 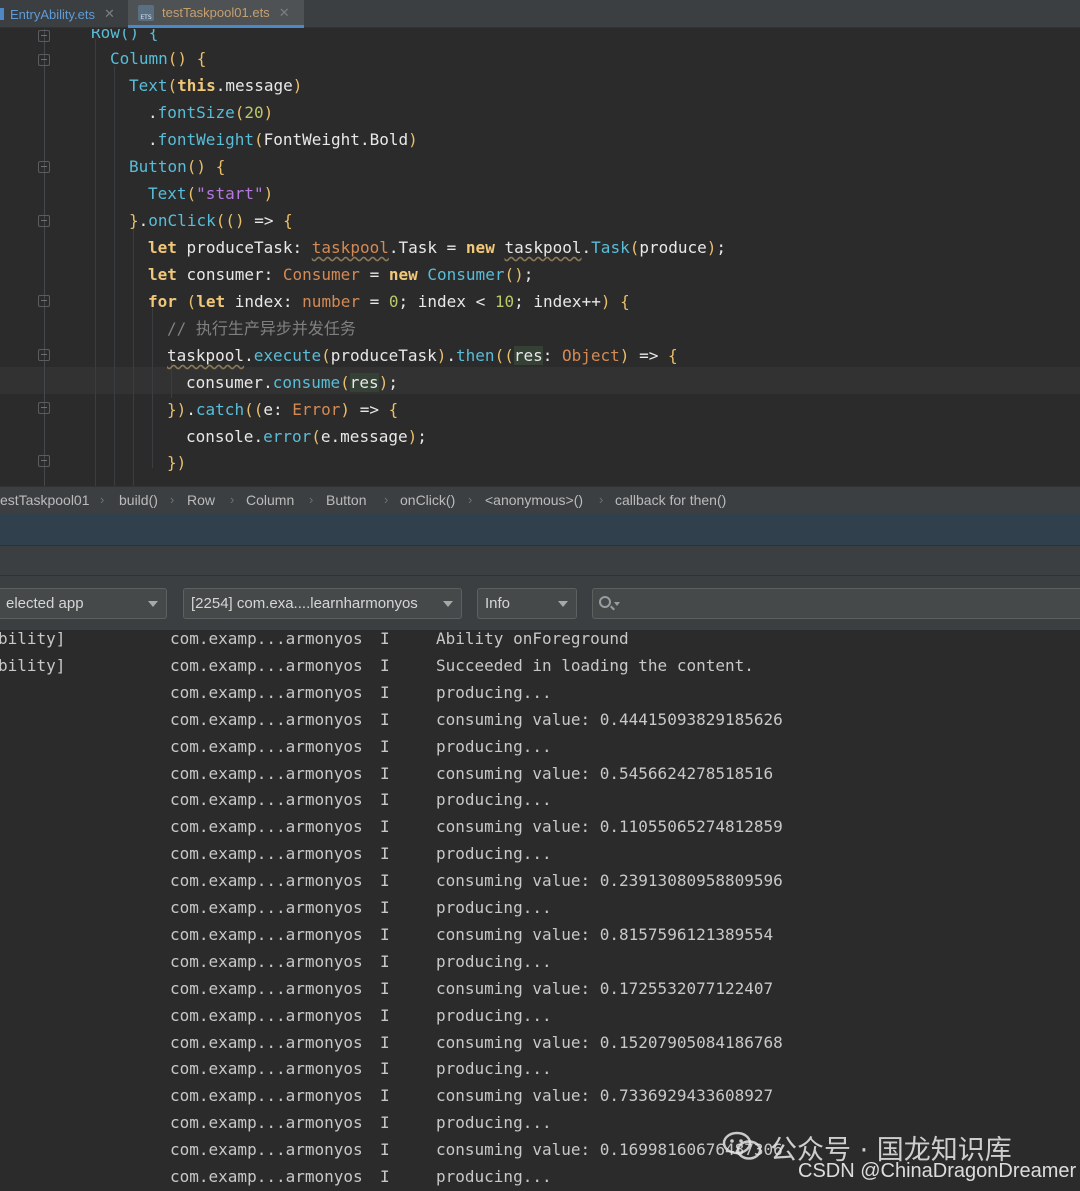 What do you see at coordinates (346, 500) in the screenshot?
I see `breadcrumb-item: Button` at bounding box center [346, 500].